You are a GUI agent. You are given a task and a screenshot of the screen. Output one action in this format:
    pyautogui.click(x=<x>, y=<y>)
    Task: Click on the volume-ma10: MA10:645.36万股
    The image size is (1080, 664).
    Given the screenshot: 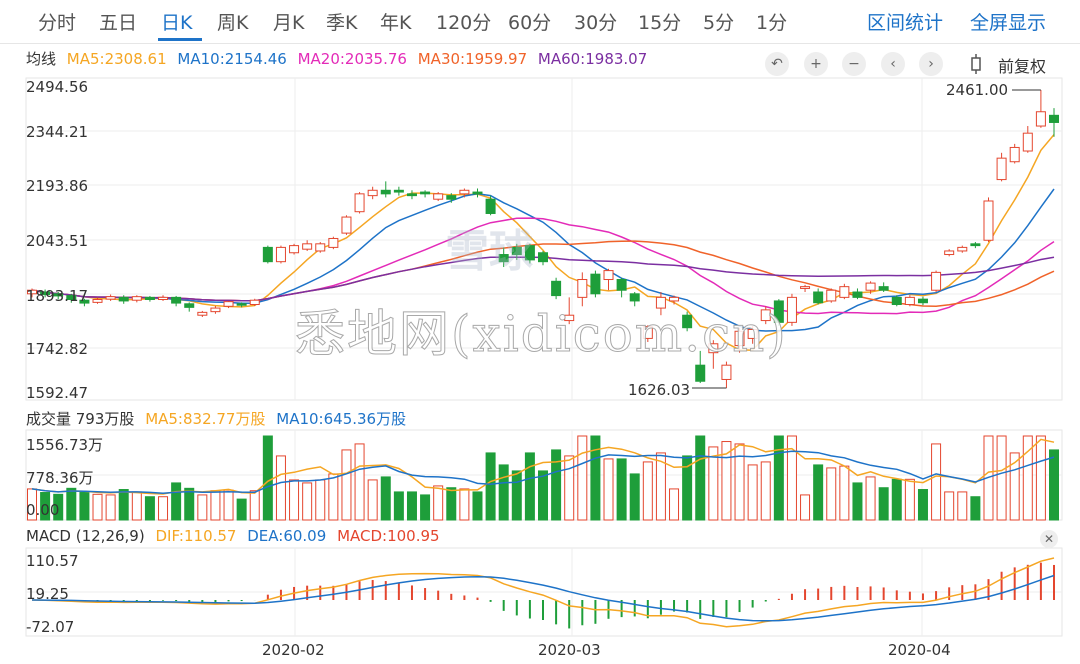 What is the action you would take?
    pyautogui.click(x=341, y=419)
    